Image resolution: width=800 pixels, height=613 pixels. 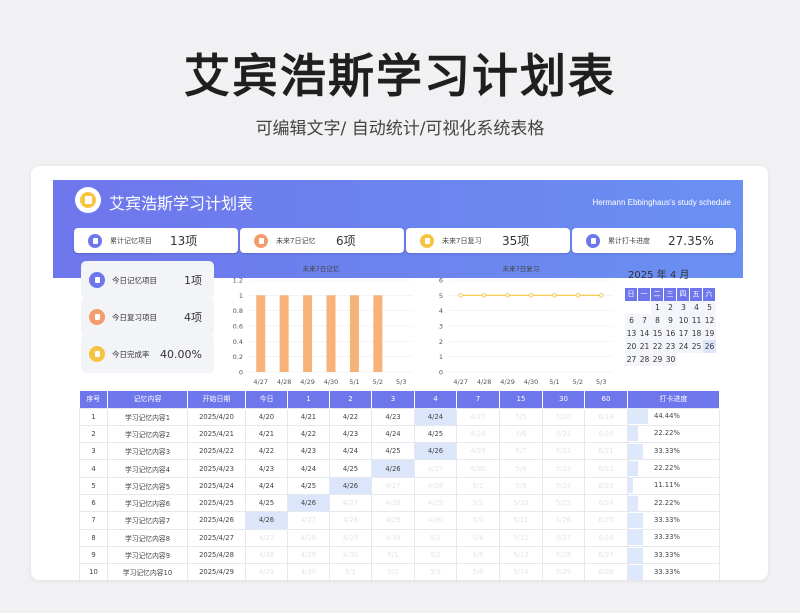 What do you see at coordinates (521, 520) in the screenshot?
I see `review-date-cell: 5/11` at bounding box center [521, 520].